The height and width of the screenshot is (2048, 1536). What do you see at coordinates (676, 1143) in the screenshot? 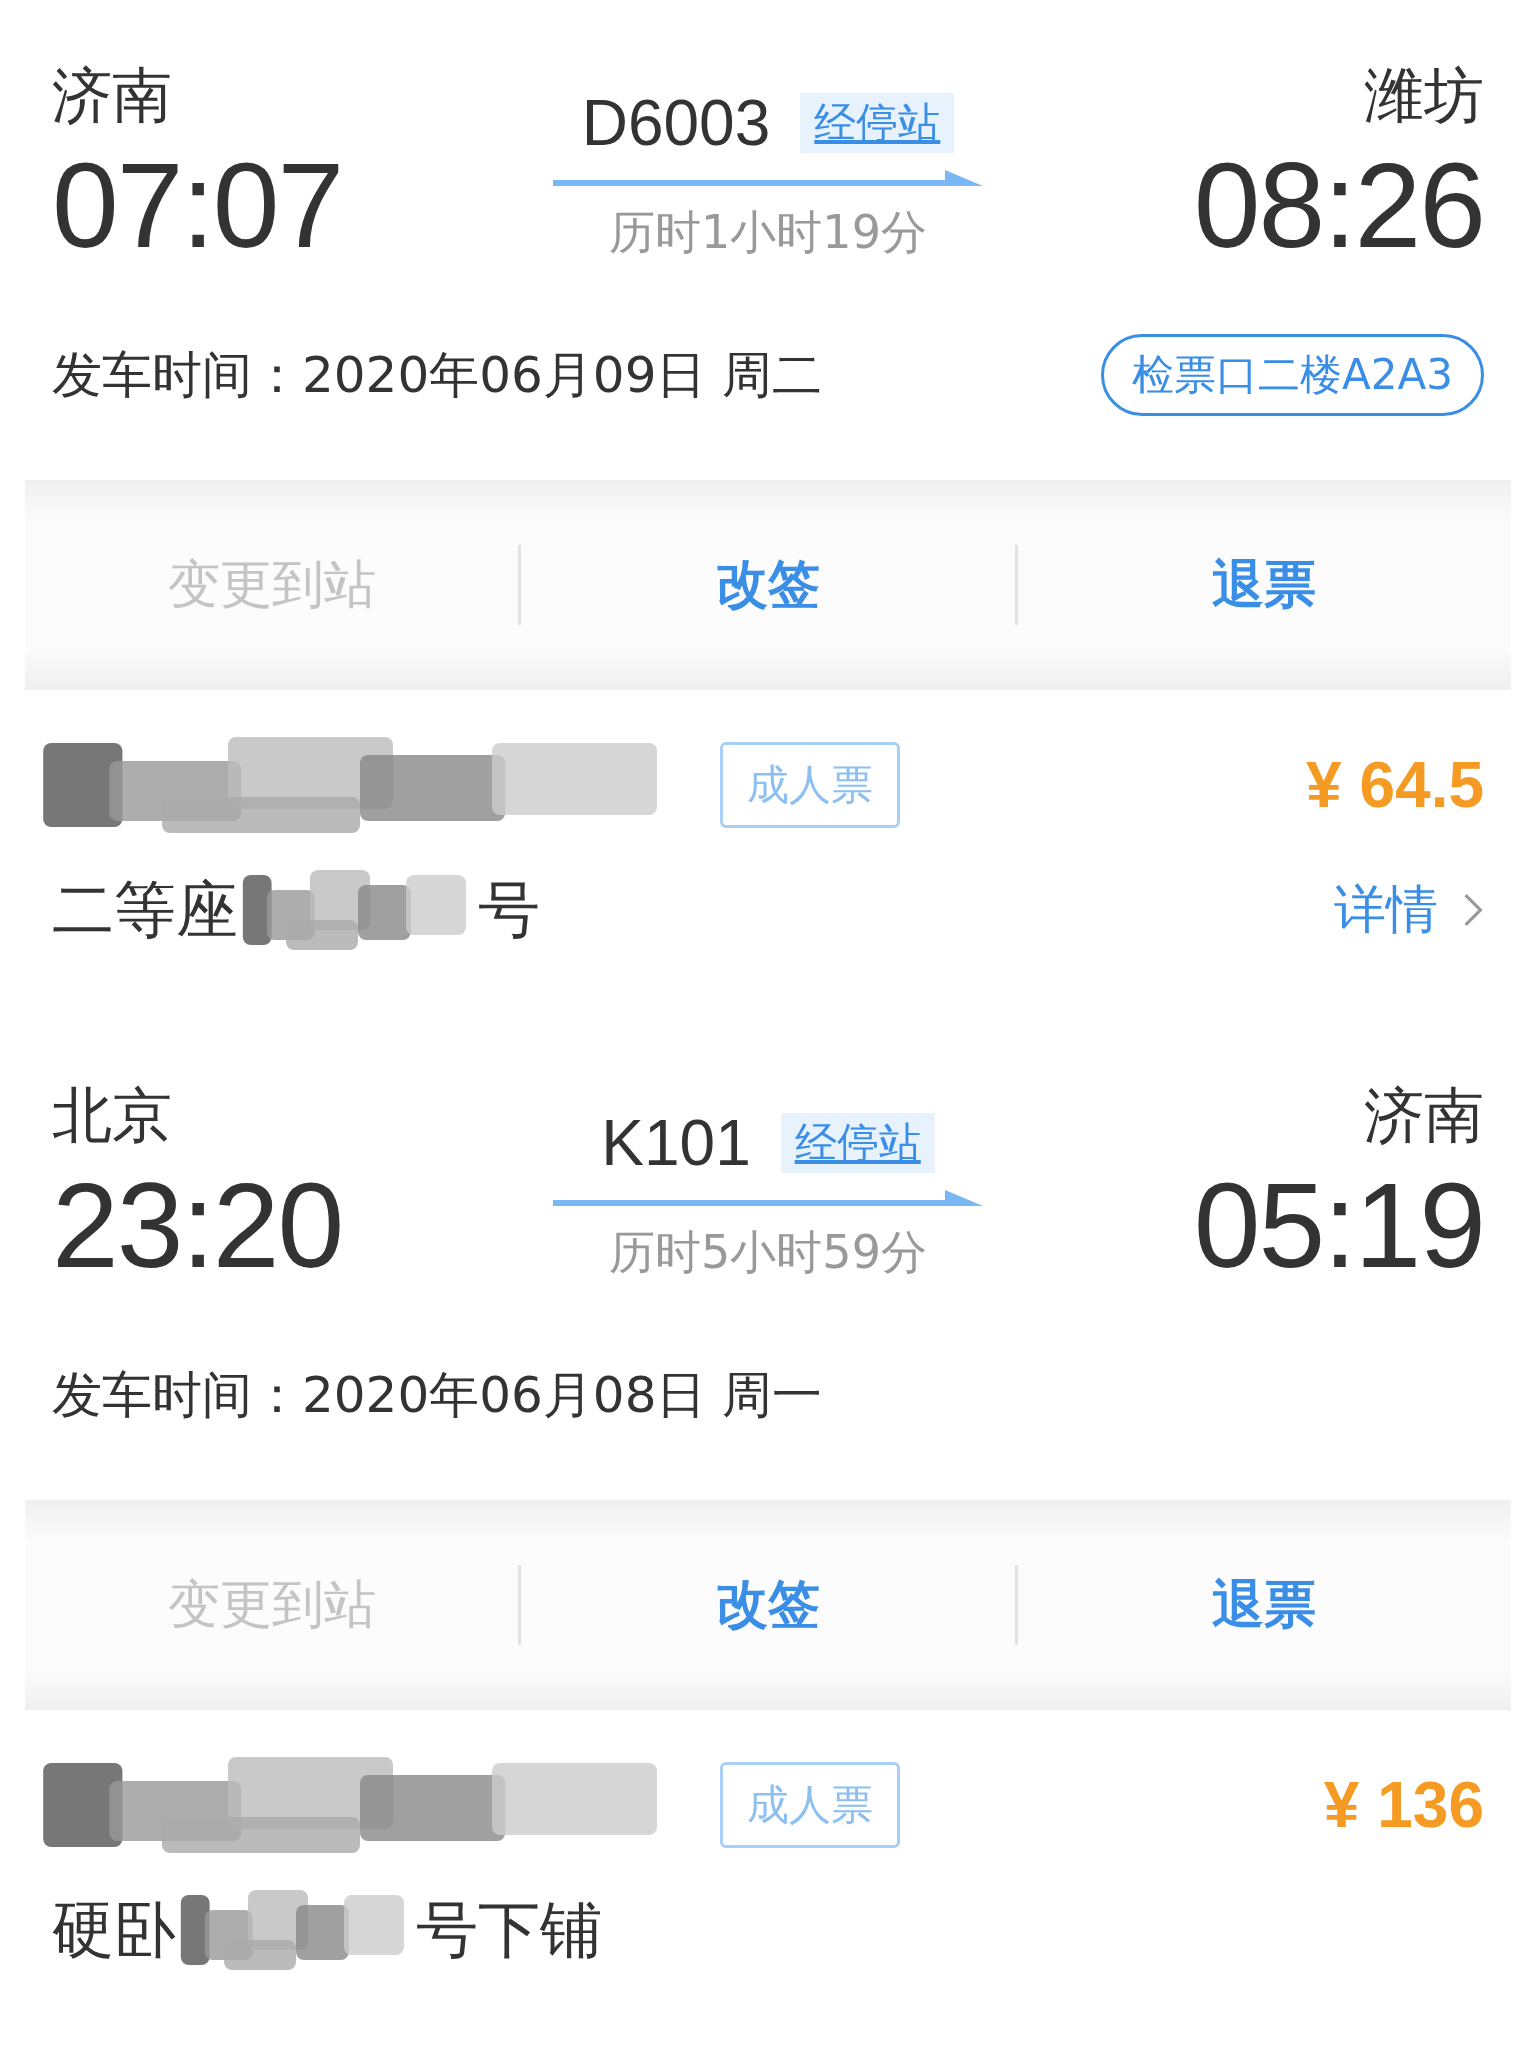
I see `train-number: K101` at bounding box center [676, 1143].